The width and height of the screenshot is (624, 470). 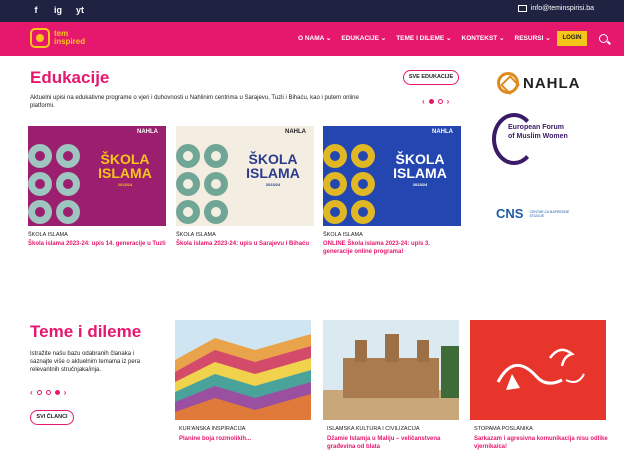 What do you see at coordinates (536, 127) in the screenshot?
I see `efomw-line1: European Forum` at bounding box center [536, 127].